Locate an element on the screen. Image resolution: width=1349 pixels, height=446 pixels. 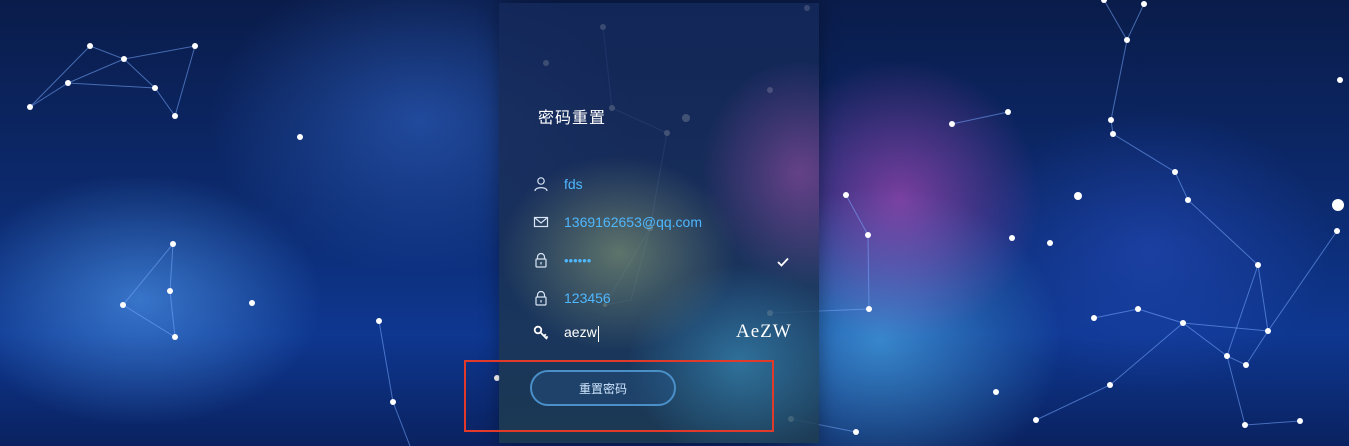
captcha-input: aezw is located at coordinates (594, 333).